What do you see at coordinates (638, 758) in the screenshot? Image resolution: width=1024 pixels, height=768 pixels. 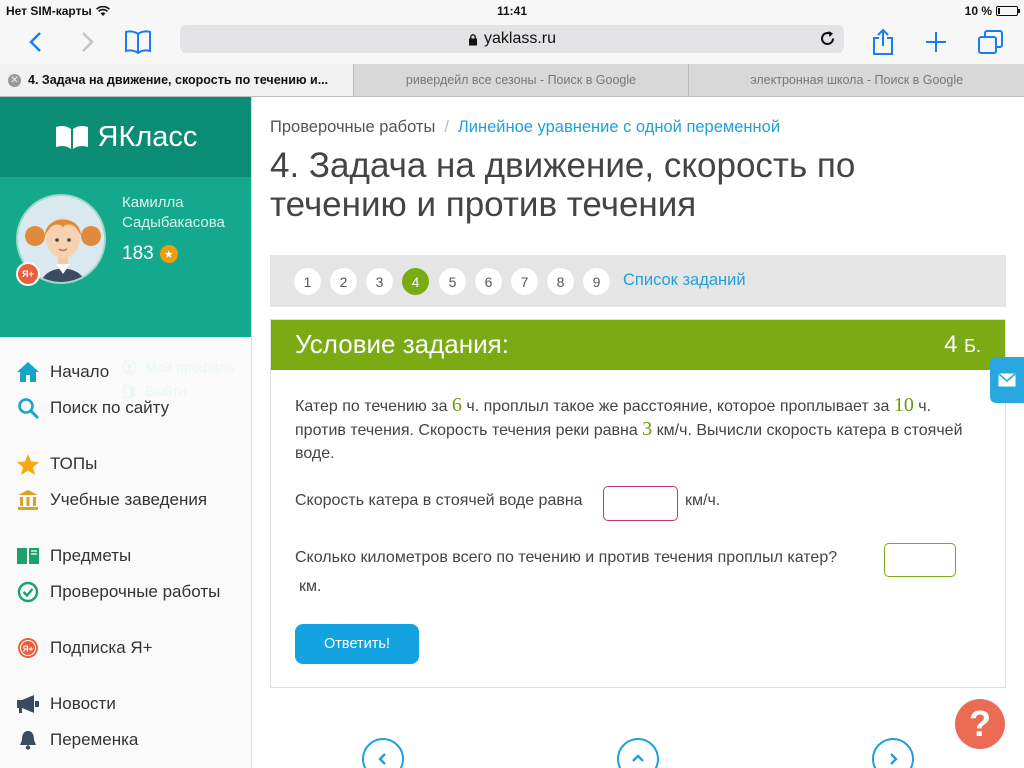 I see `chevron-up-icon` at bounding box center [638, 758].